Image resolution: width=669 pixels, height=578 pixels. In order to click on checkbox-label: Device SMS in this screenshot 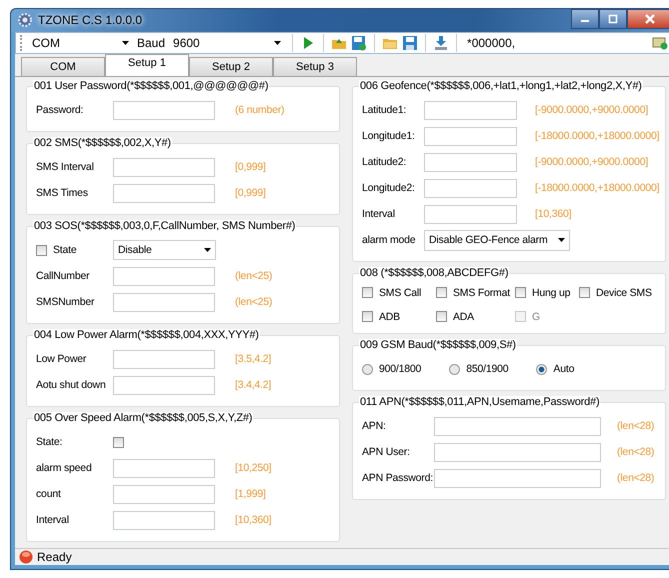, I will do `click(624, 292)`.